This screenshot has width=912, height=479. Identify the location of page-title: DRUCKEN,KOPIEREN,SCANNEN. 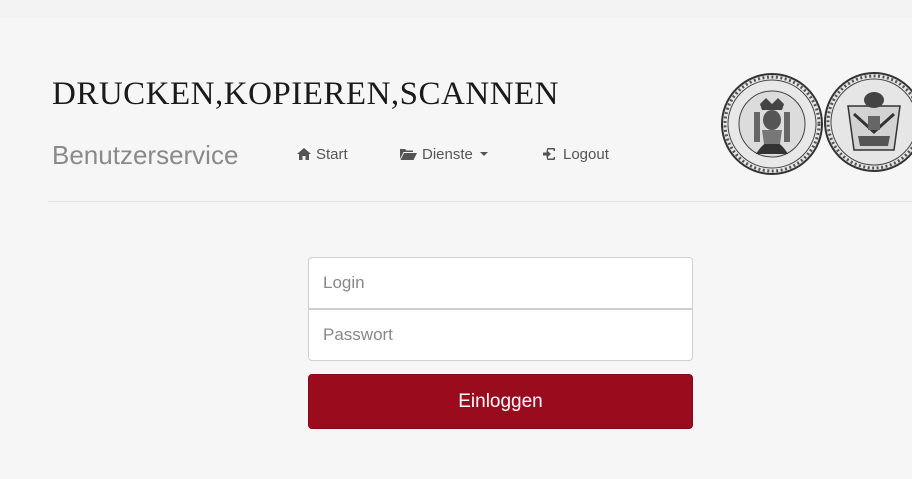
(306, 94).